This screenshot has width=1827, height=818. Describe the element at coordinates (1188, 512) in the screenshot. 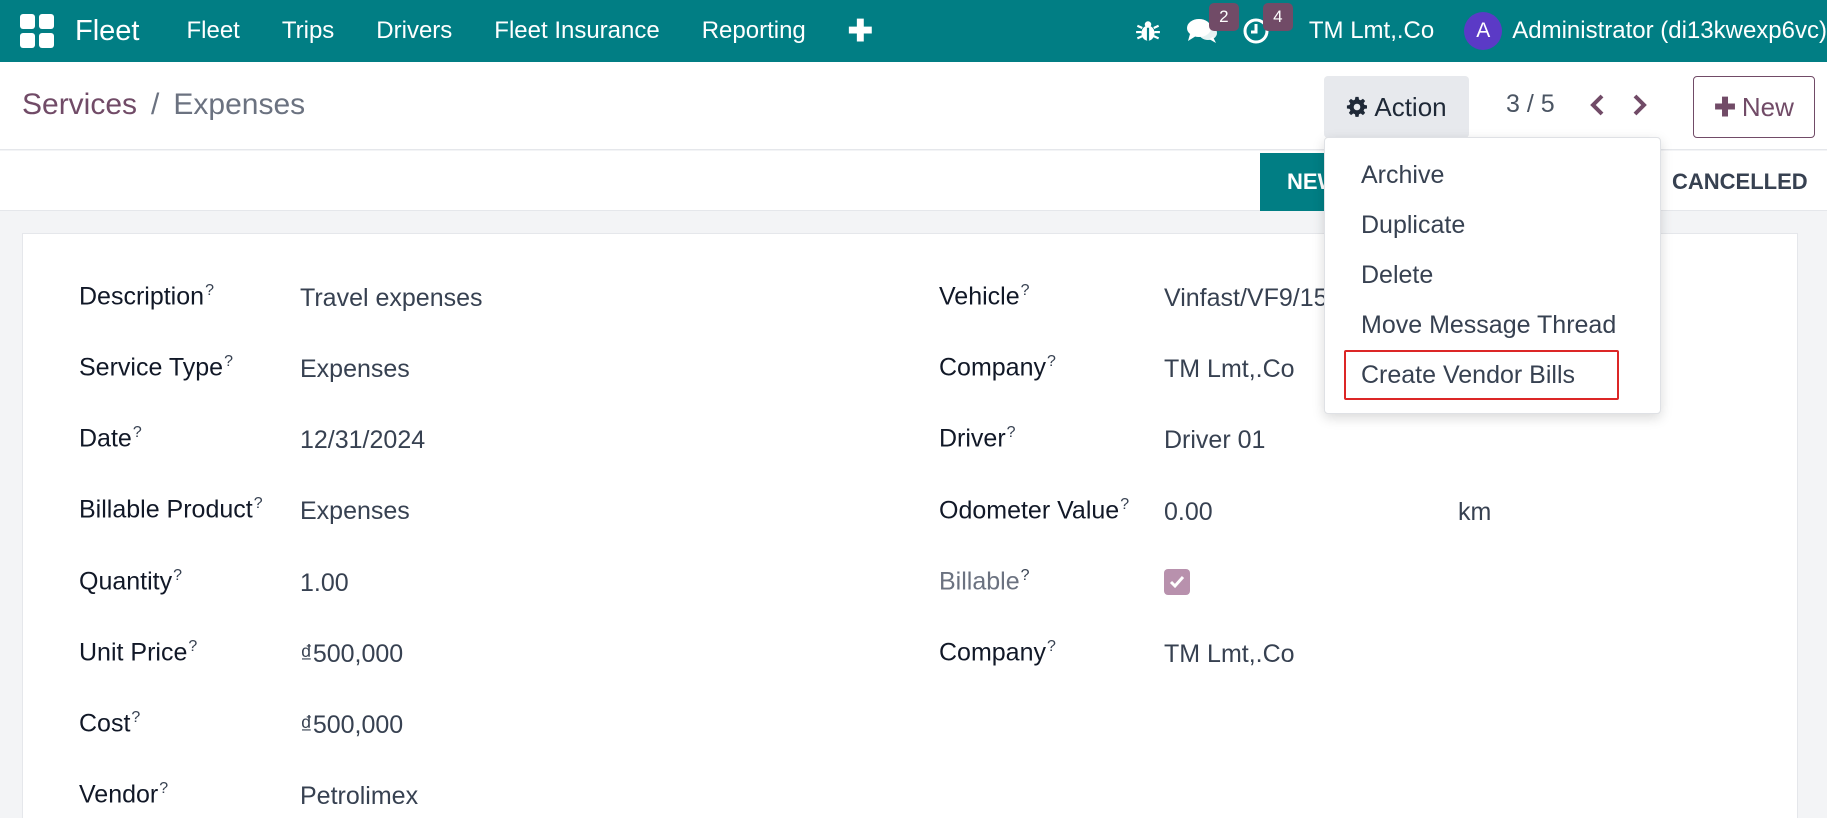

I see `odometer-value-field: 0.00` at that location.